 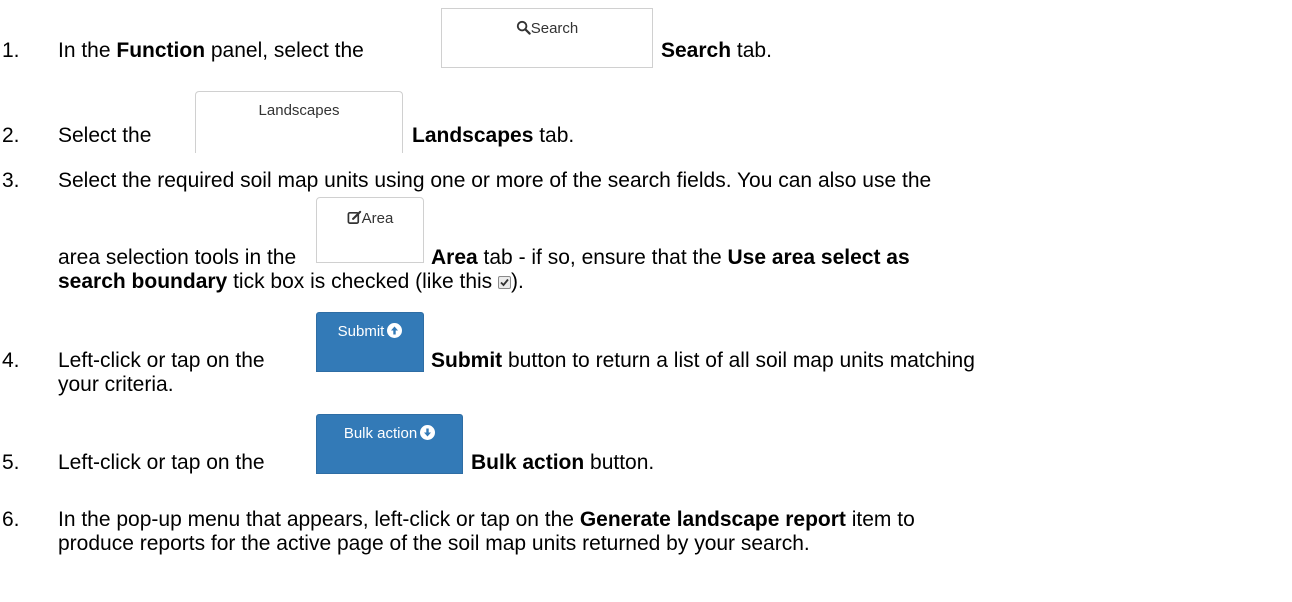 What do you see at coordinates (493, 135) in the screenshot?
I see `step-text: Landscapes tab.` at bounding box center [493, 135].